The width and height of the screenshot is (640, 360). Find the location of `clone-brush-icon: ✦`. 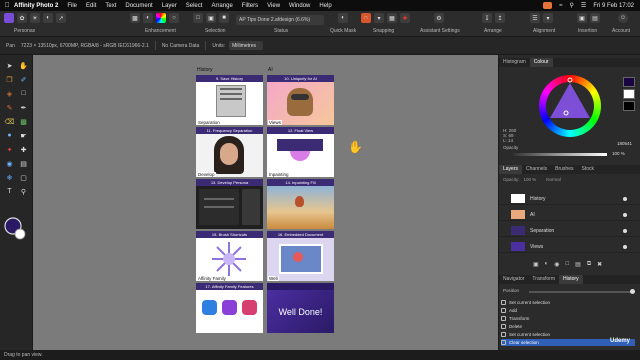

clone-brush-icon: ✦ is located at coordinates (9, 149).